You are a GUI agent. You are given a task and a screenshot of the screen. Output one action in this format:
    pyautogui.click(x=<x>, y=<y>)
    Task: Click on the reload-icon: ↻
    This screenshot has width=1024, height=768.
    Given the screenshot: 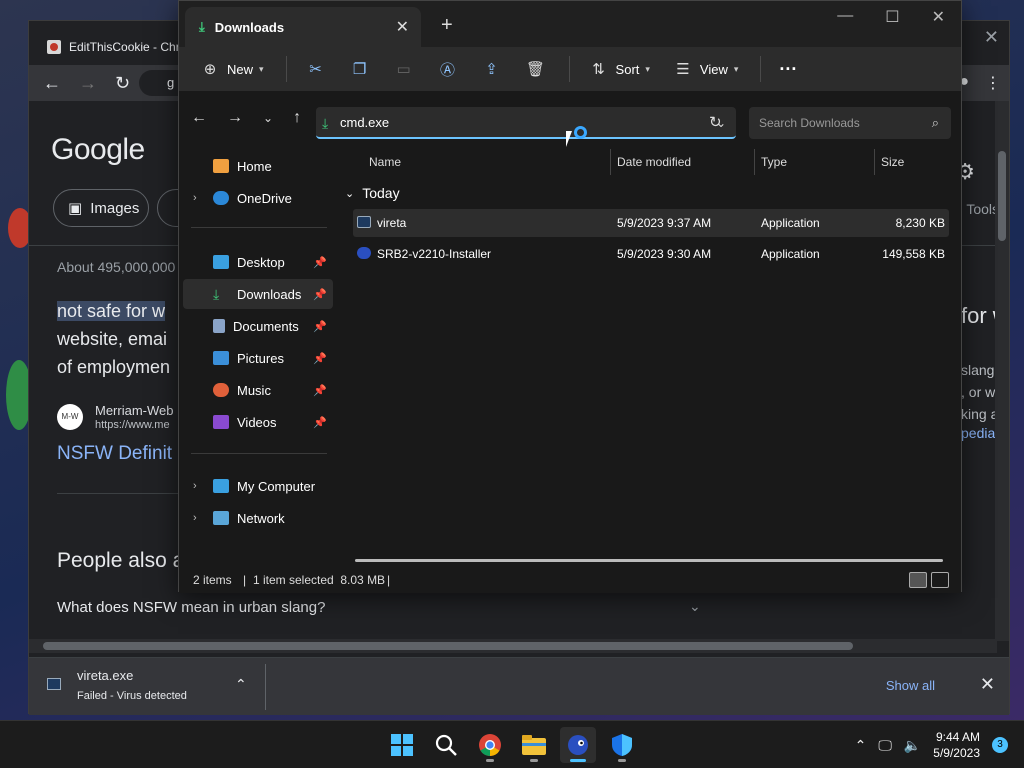 What is the action you would take?
    pyautogui.click(x=122, y=83)
    